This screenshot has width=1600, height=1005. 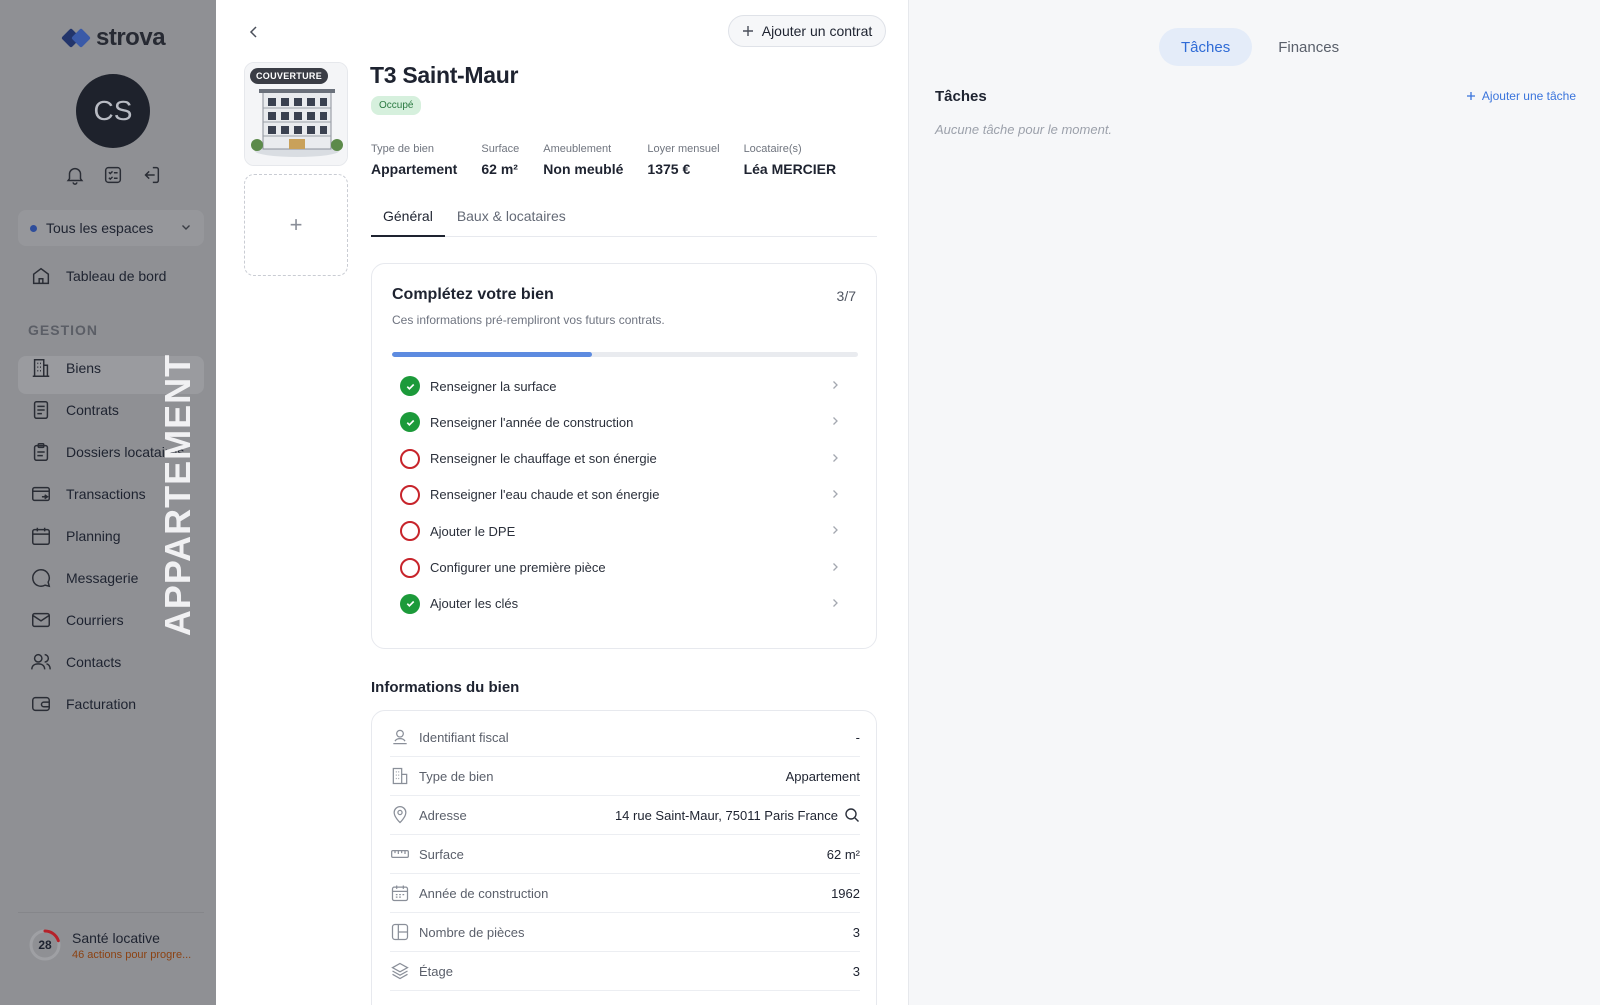 What do you see at coordinates (845, 893) in the screenshot?
I see `info-value: 1962` at bounding box center [845, 893].